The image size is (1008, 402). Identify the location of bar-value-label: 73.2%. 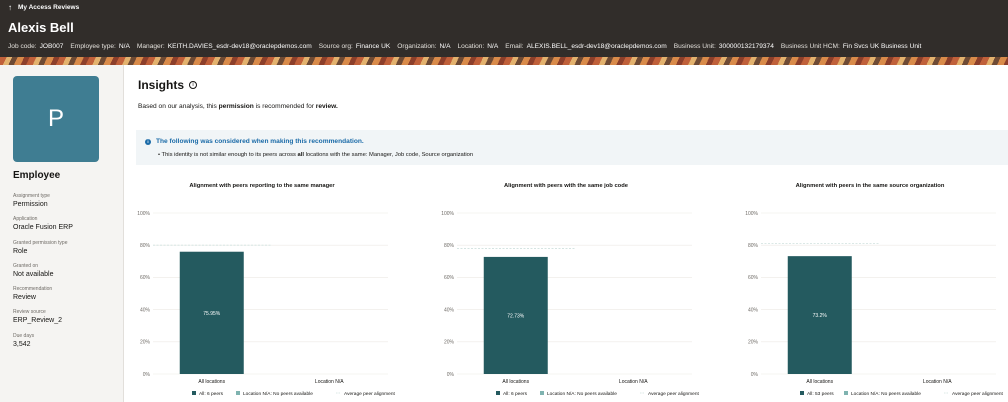
(820, 316).